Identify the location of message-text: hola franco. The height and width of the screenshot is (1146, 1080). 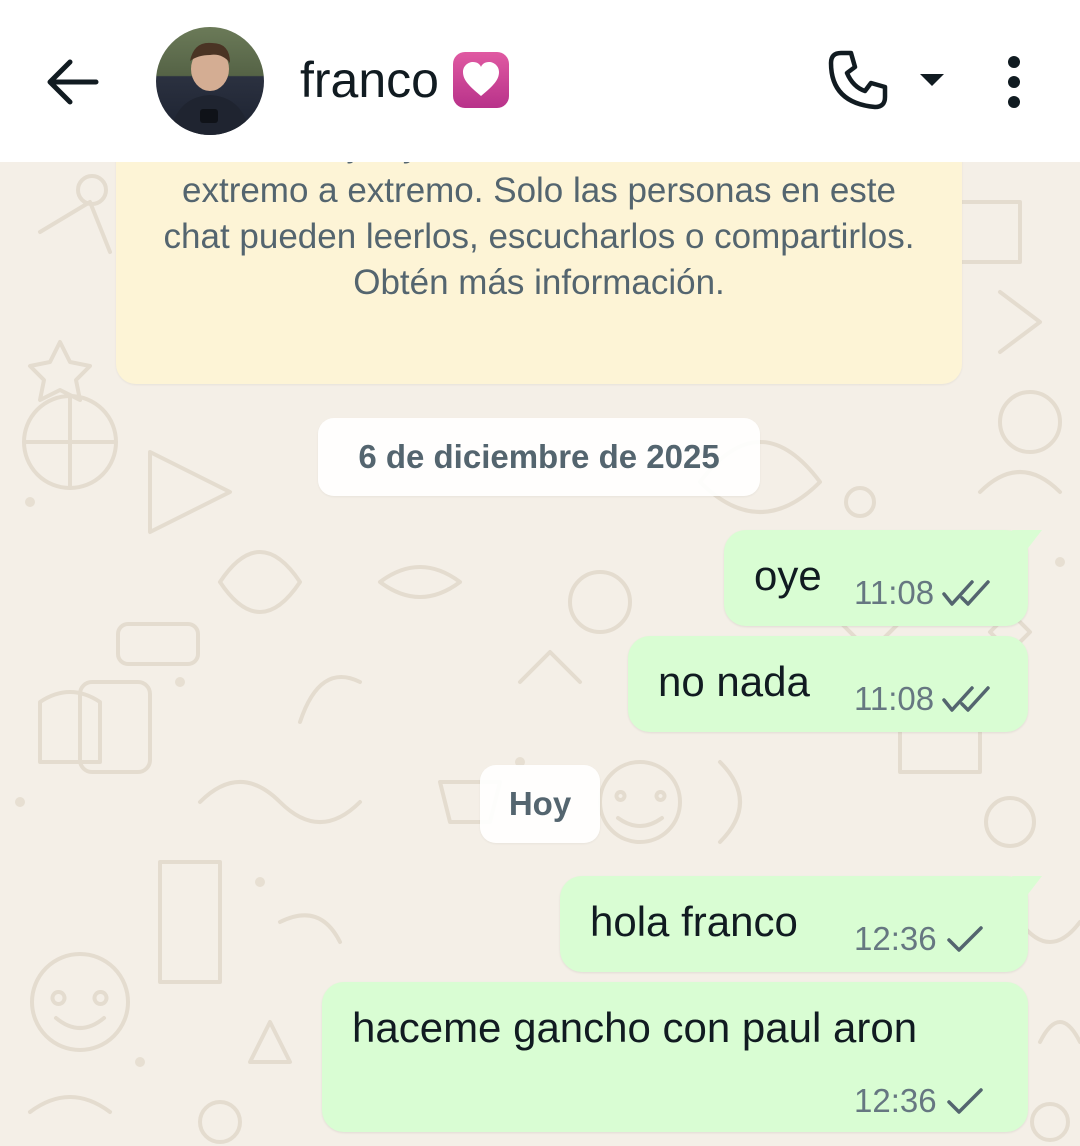
(694, 921).